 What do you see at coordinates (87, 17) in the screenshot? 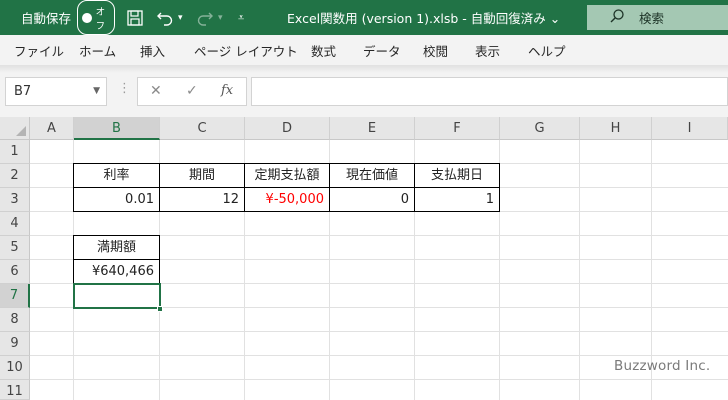
I see `toggle-knob` at bounding box center [87, 17].